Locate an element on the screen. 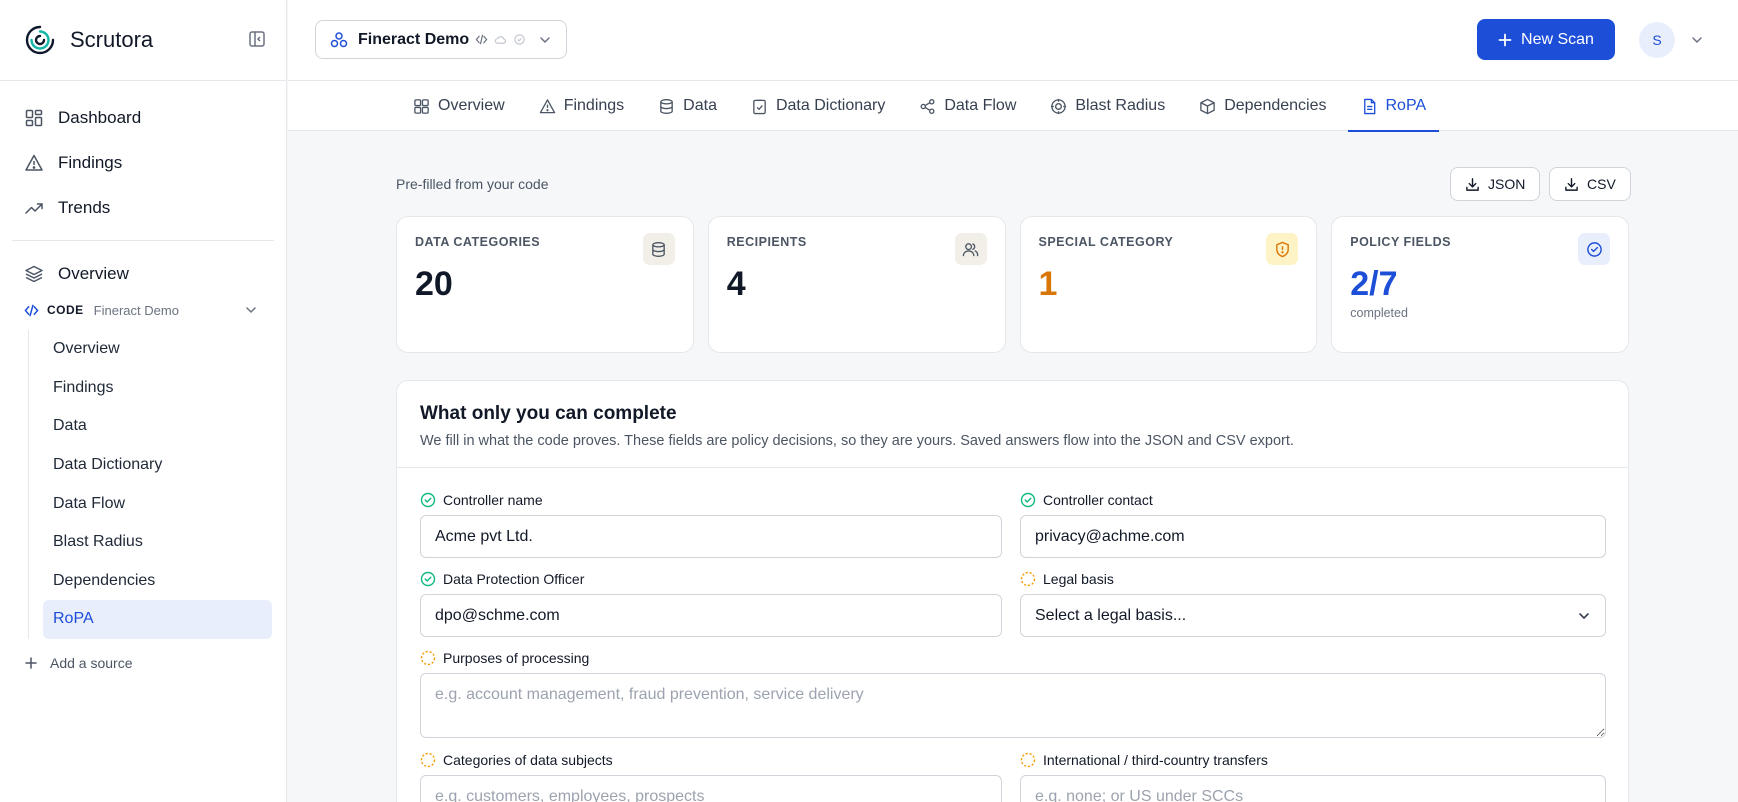 The image size is (1738, 802). purposes-textarea is located at coordinates (1013, 705).